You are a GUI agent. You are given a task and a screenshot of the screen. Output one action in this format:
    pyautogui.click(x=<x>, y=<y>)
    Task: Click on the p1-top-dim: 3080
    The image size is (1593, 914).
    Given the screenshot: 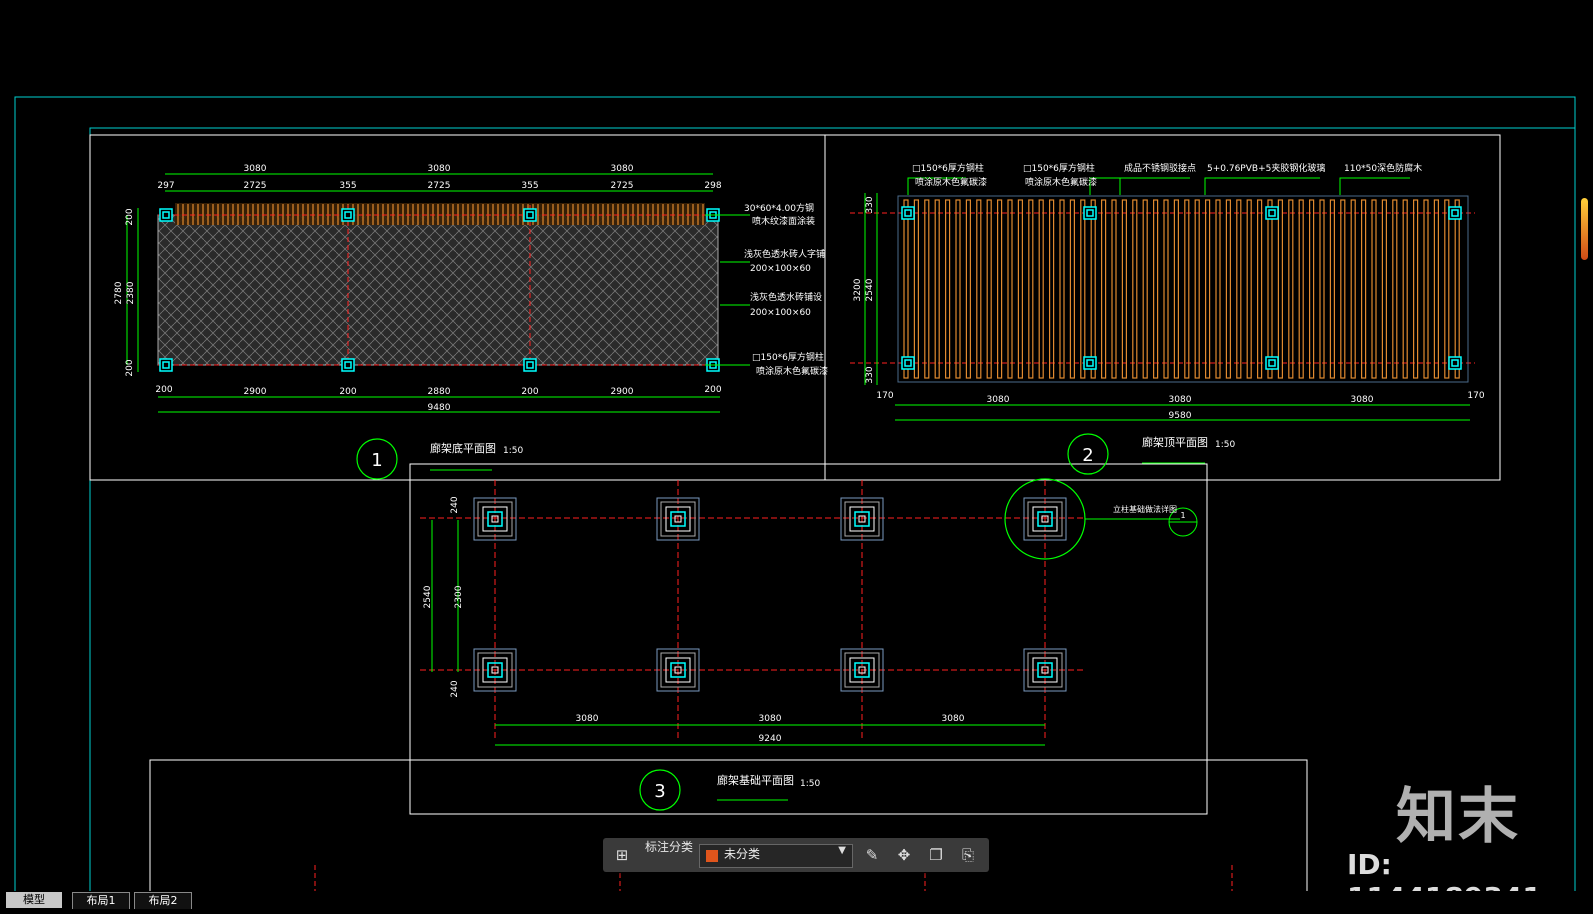 What is the action you would take?
    pyautogui.click(x=255, y=169)
    